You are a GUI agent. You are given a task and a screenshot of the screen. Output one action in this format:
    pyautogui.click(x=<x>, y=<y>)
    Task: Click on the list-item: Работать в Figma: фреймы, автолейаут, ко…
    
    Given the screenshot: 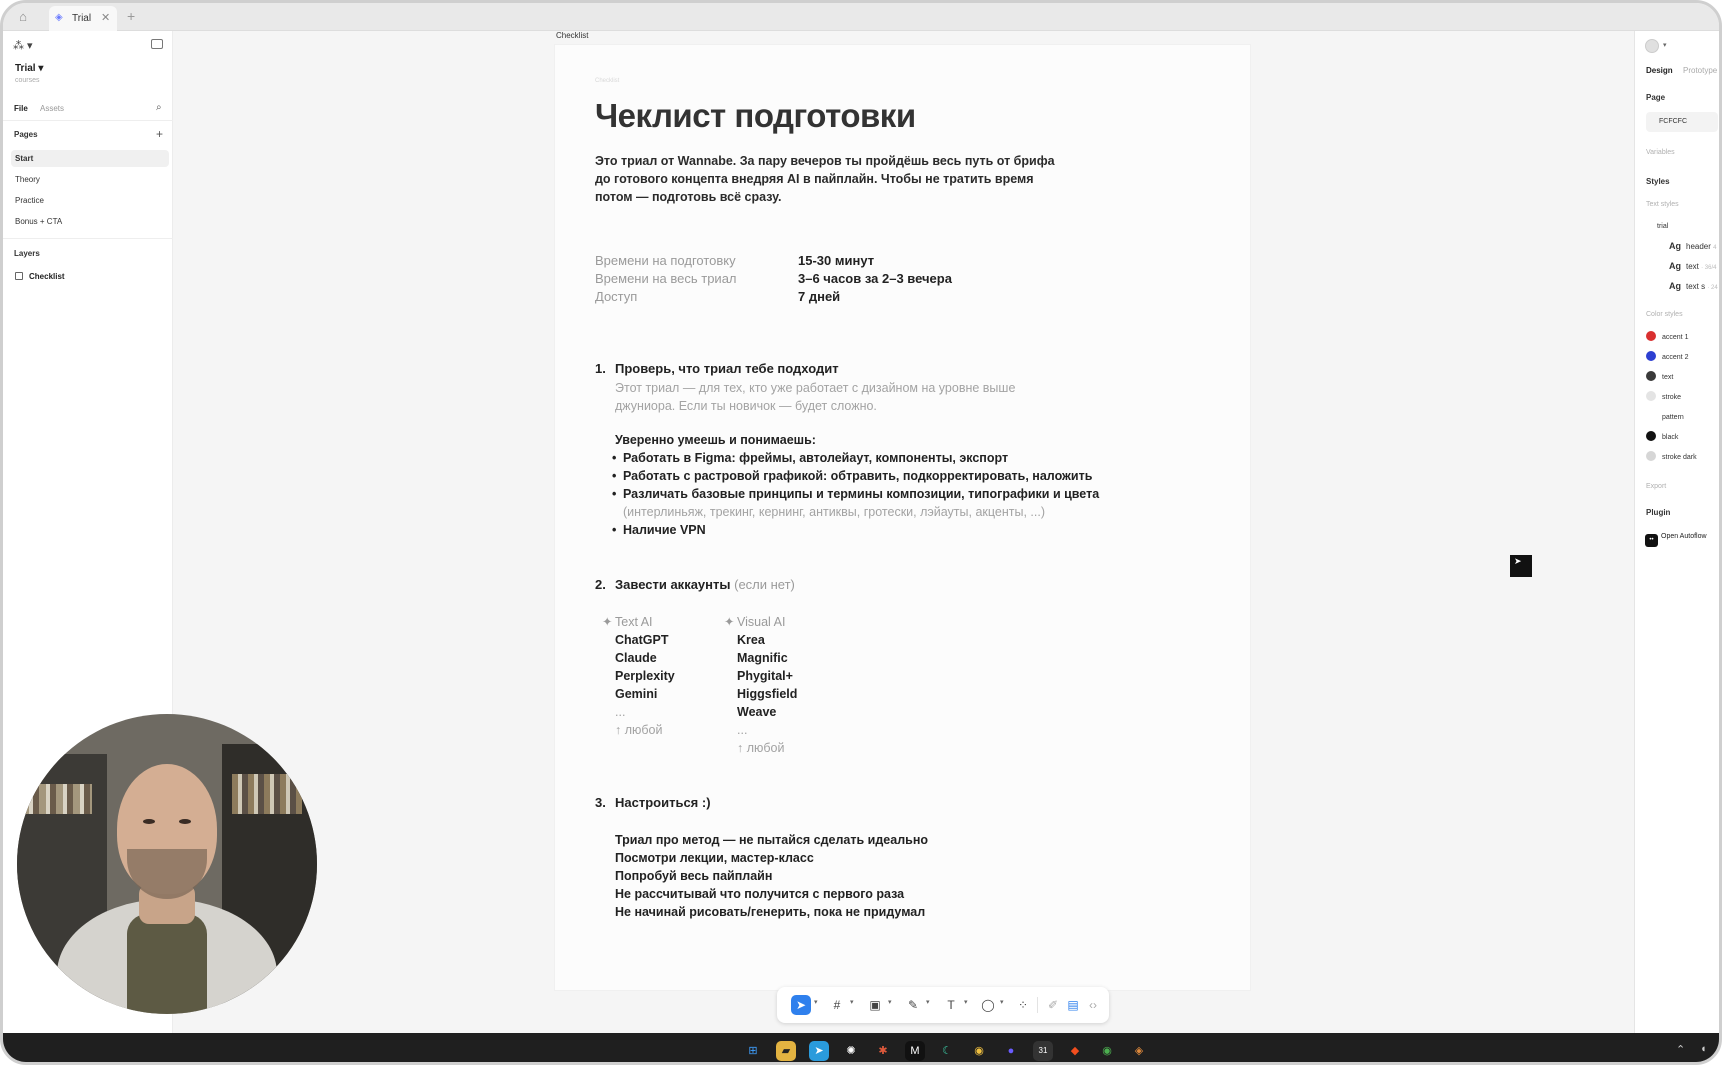 What is the action you would take?
    pyautogui.click(x=810, y=458)
    